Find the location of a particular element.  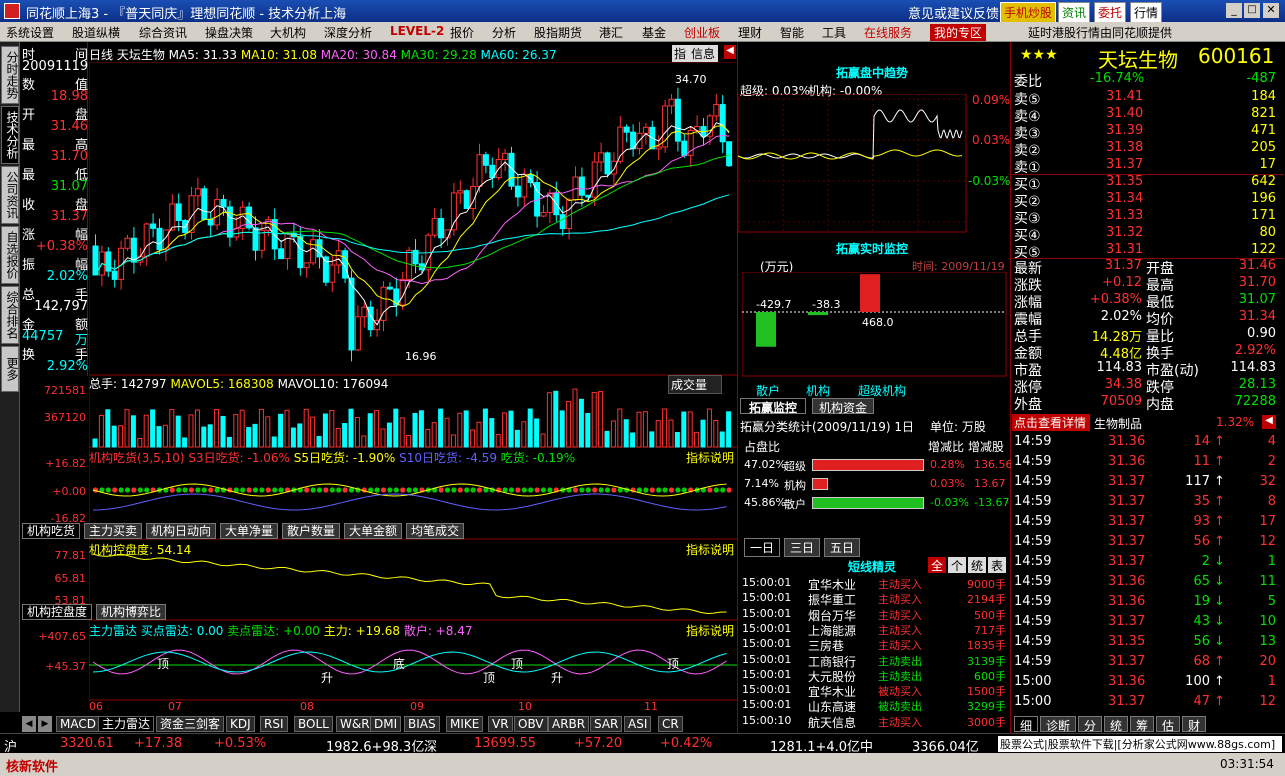

indicator-tab: MACD is located at coordinates (78, 724).